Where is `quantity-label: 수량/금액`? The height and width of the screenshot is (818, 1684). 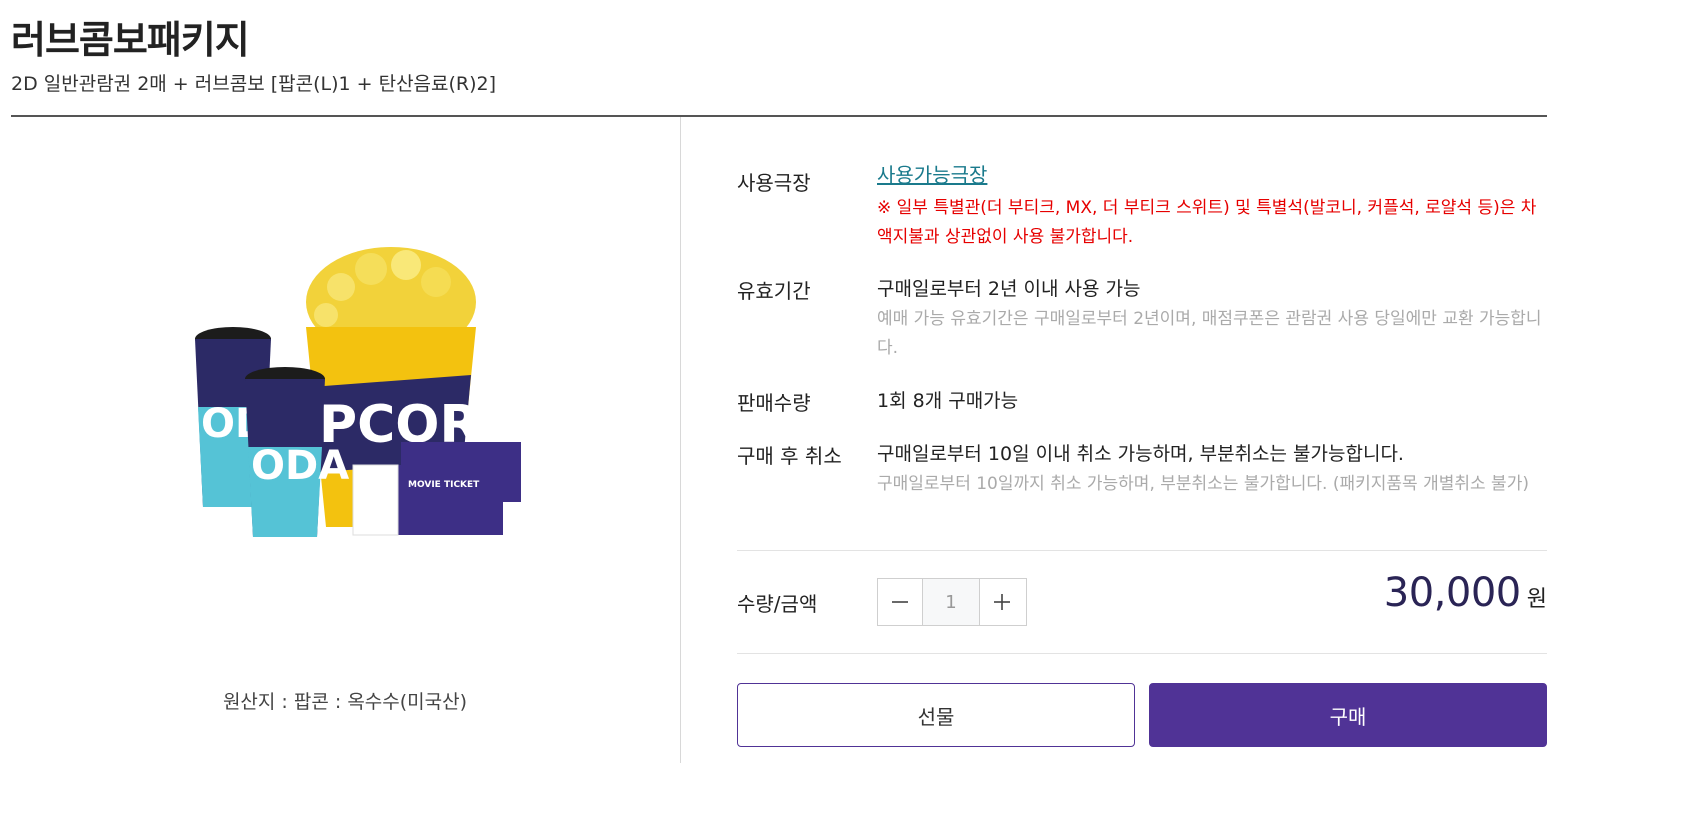
quantity-label: 수량/금액 is located at coordinates (777, 604).